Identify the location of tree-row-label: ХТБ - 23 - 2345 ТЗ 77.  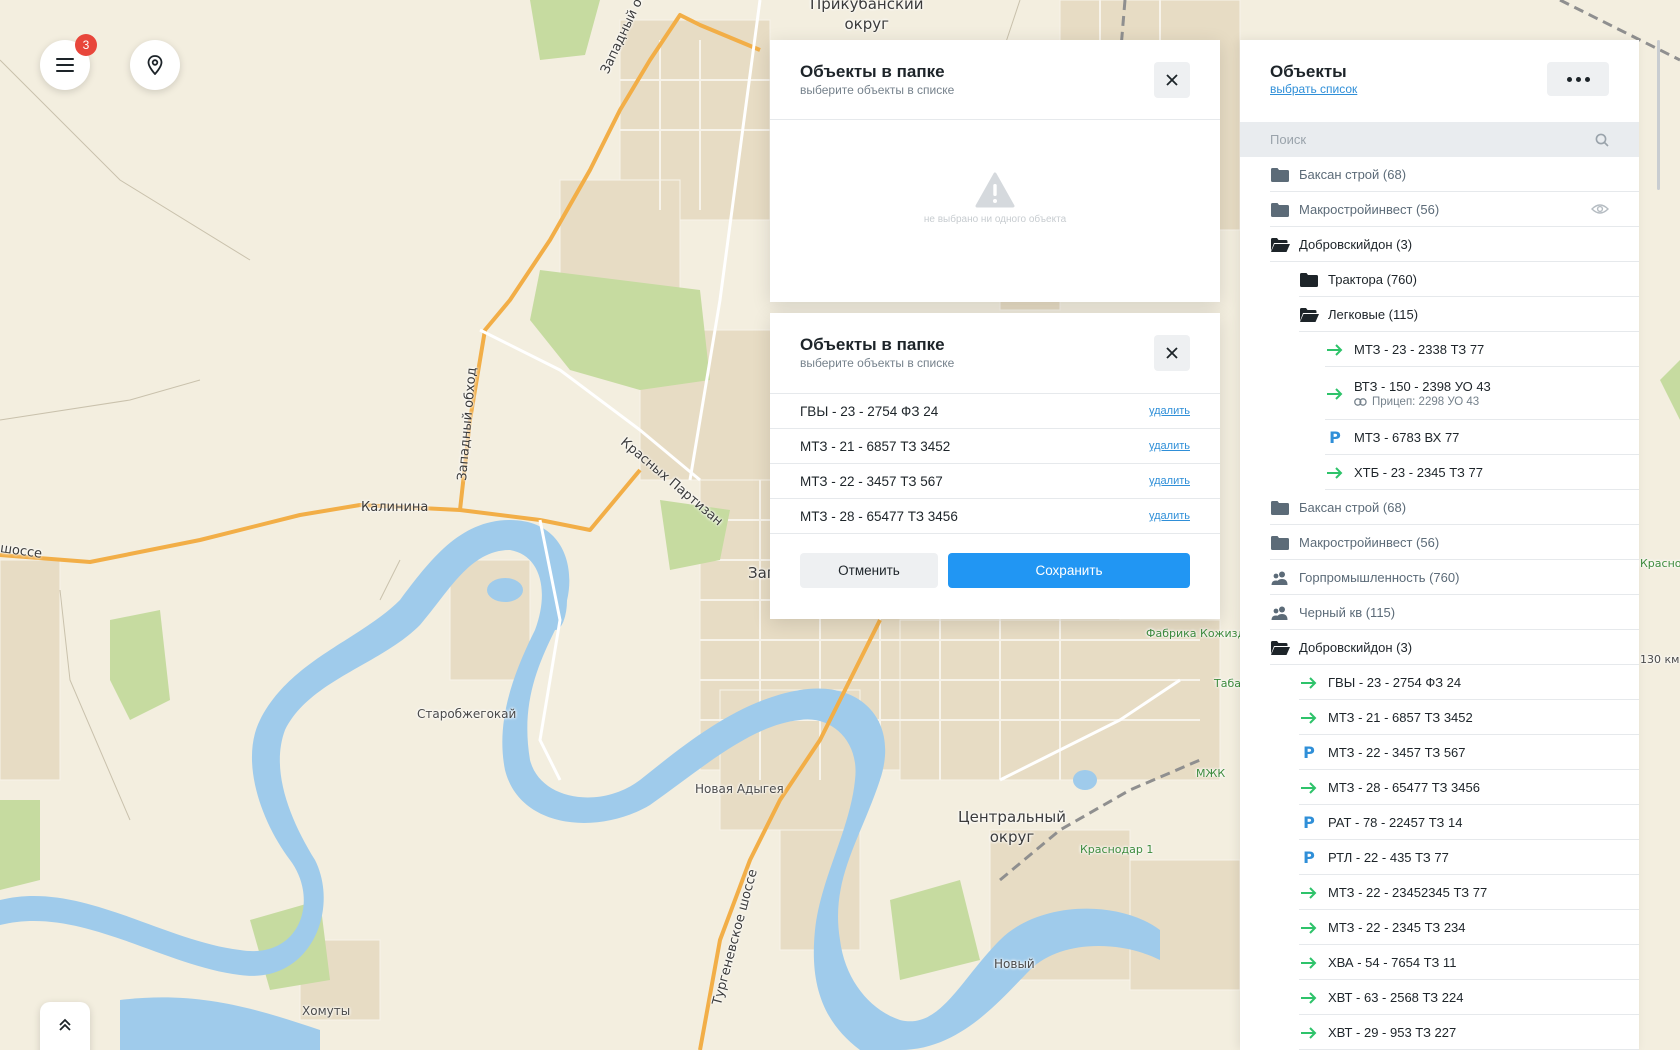
(1418, 472).